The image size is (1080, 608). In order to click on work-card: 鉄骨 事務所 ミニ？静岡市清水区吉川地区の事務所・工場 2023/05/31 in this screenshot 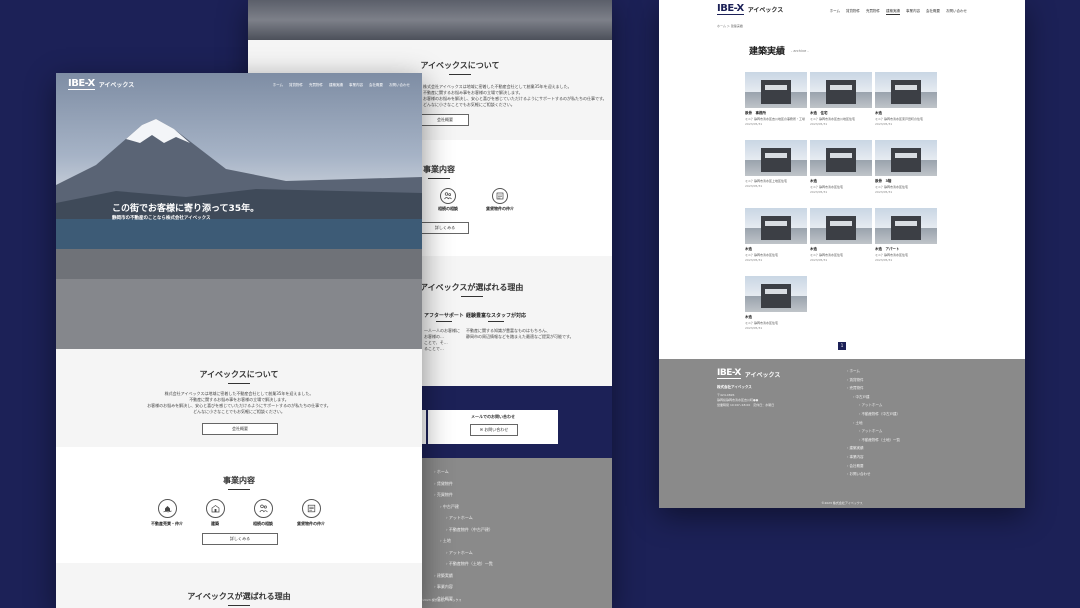, I will do `click(776, 99)`.